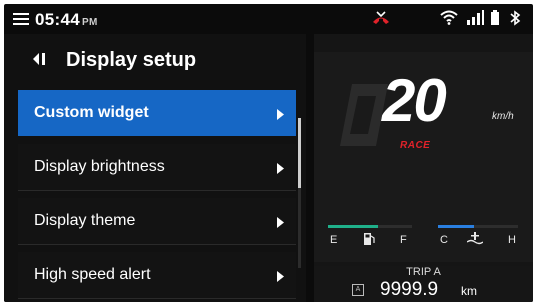 The image size is (537, 306). What do you see at coordinates (369, 241) in the screenshot?
I see `fuel-pump-icon` at bounding box center [369, 241].